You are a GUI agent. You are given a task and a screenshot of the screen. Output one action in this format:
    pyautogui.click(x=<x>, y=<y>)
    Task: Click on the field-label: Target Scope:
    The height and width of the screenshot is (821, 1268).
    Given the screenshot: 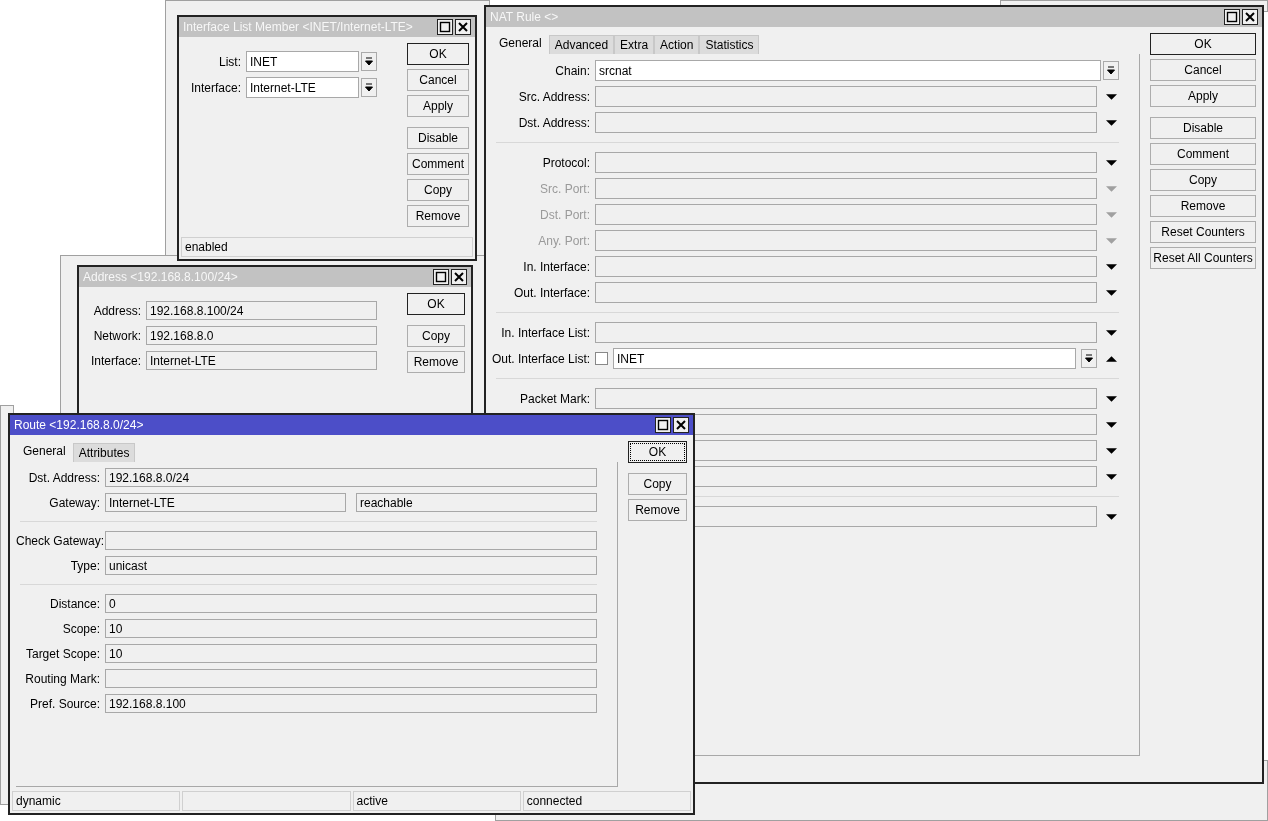 What is the action you would take?
    pyautogui.click(x=62, y=653)
    